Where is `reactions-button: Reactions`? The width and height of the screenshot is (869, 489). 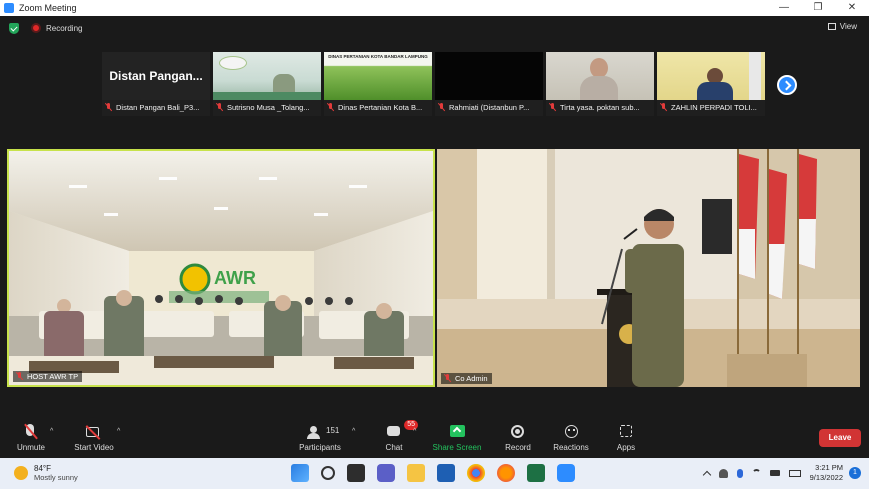 reactions-button: Reactions is located at coordinates (571, 438).